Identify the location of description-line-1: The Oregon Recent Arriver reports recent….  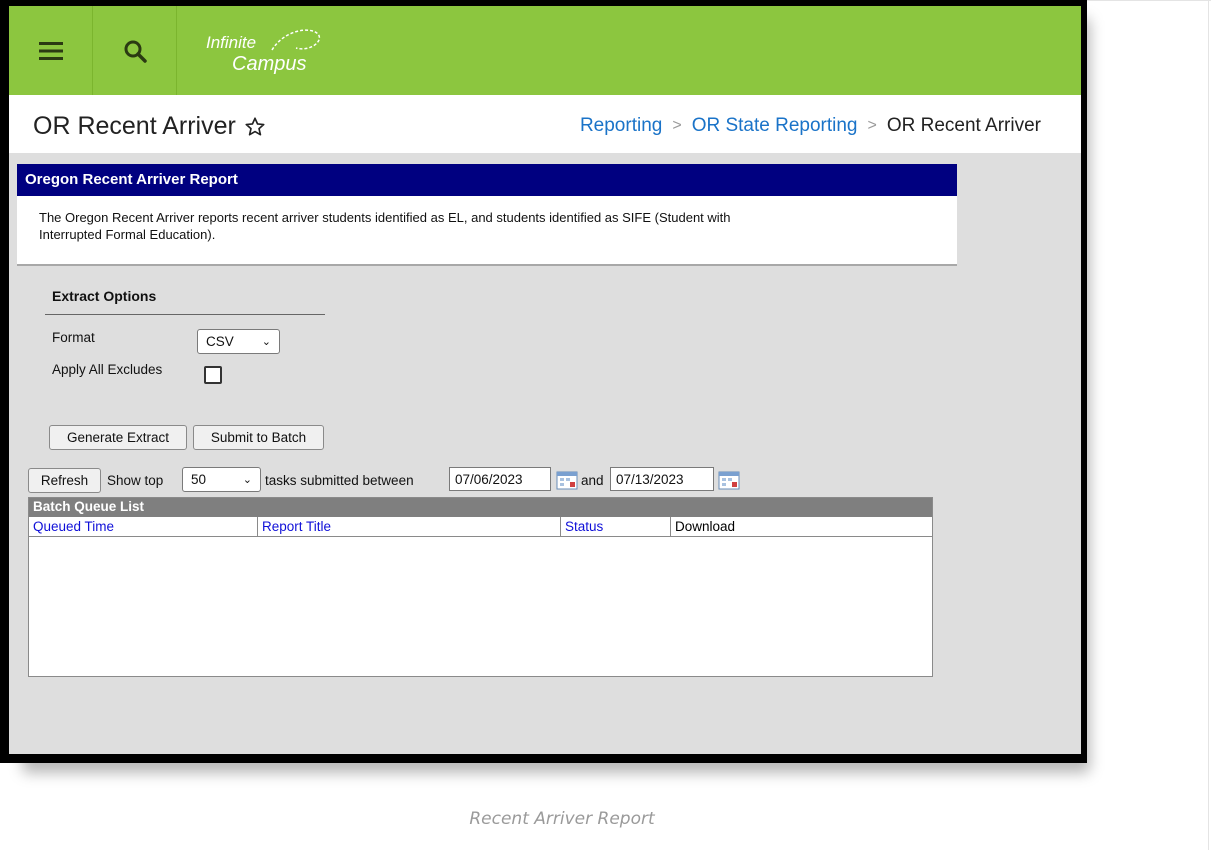
(385, 217).